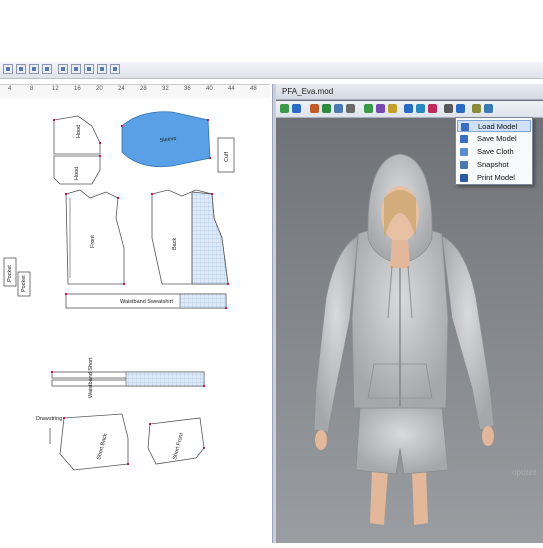 The image size is (543, 548). What do you see at coordinates (488, 436) in the screenshot?
I see `hand-right` at bounding box center [488, 436].